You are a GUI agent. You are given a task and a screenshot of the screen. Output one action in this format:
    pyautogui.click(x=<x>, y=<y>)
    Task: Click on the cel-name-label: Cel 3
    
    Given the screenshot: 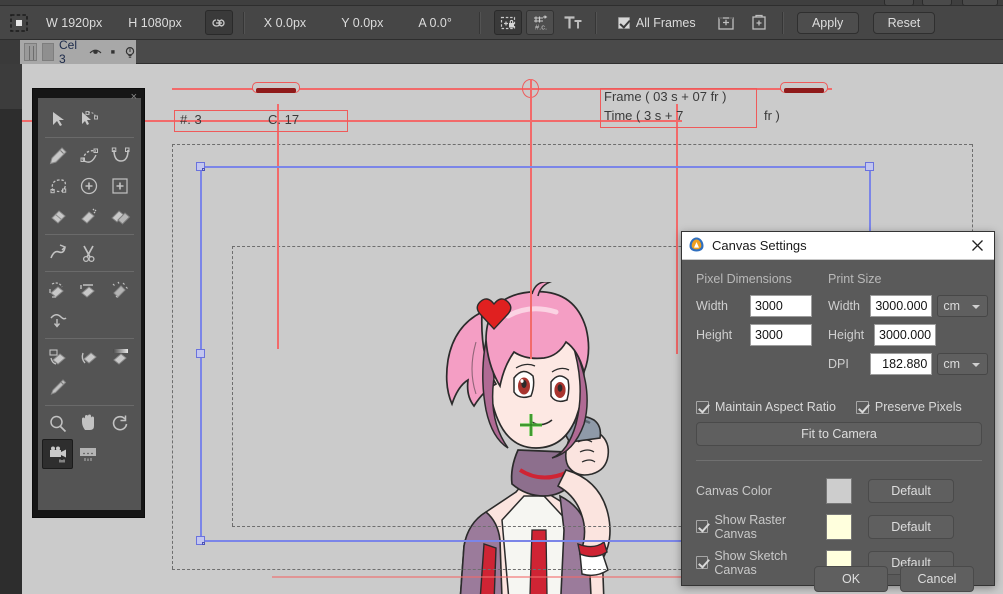 What is the action you would take?
    pyautogui.click(x=68, y=52)
    